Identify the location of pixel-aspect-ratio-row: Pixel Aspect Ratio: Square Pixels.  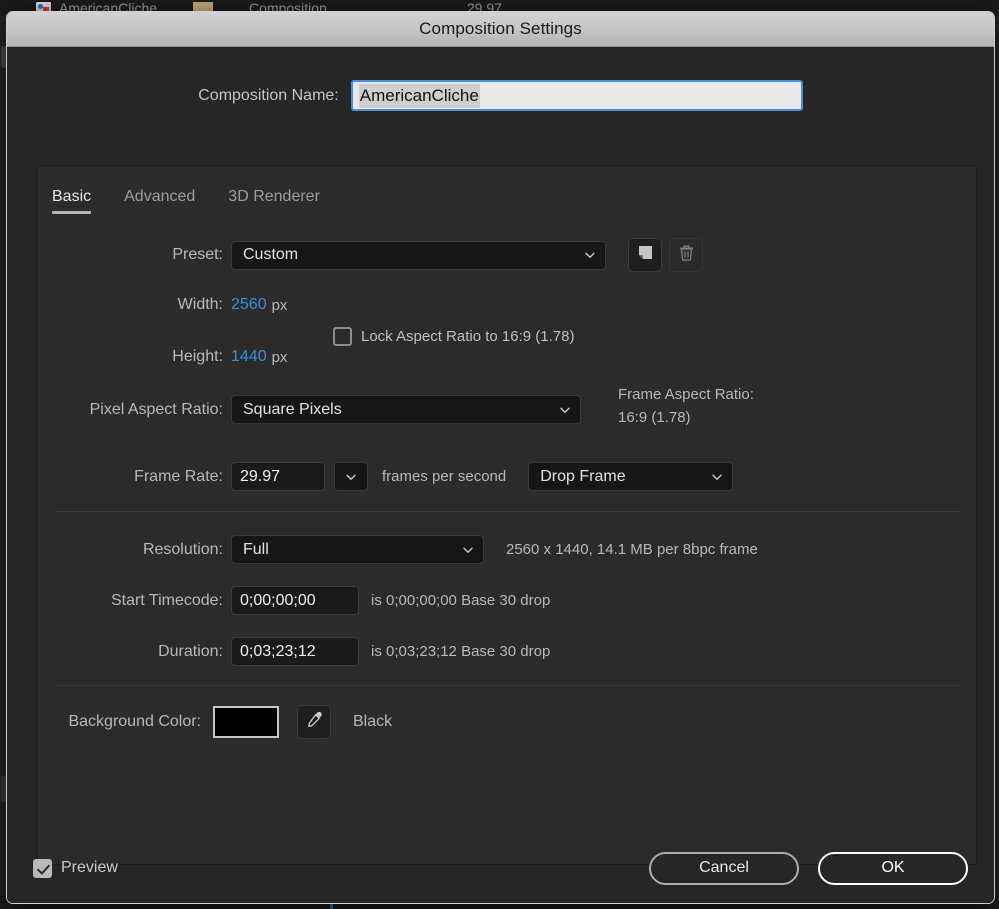
(309, 409).